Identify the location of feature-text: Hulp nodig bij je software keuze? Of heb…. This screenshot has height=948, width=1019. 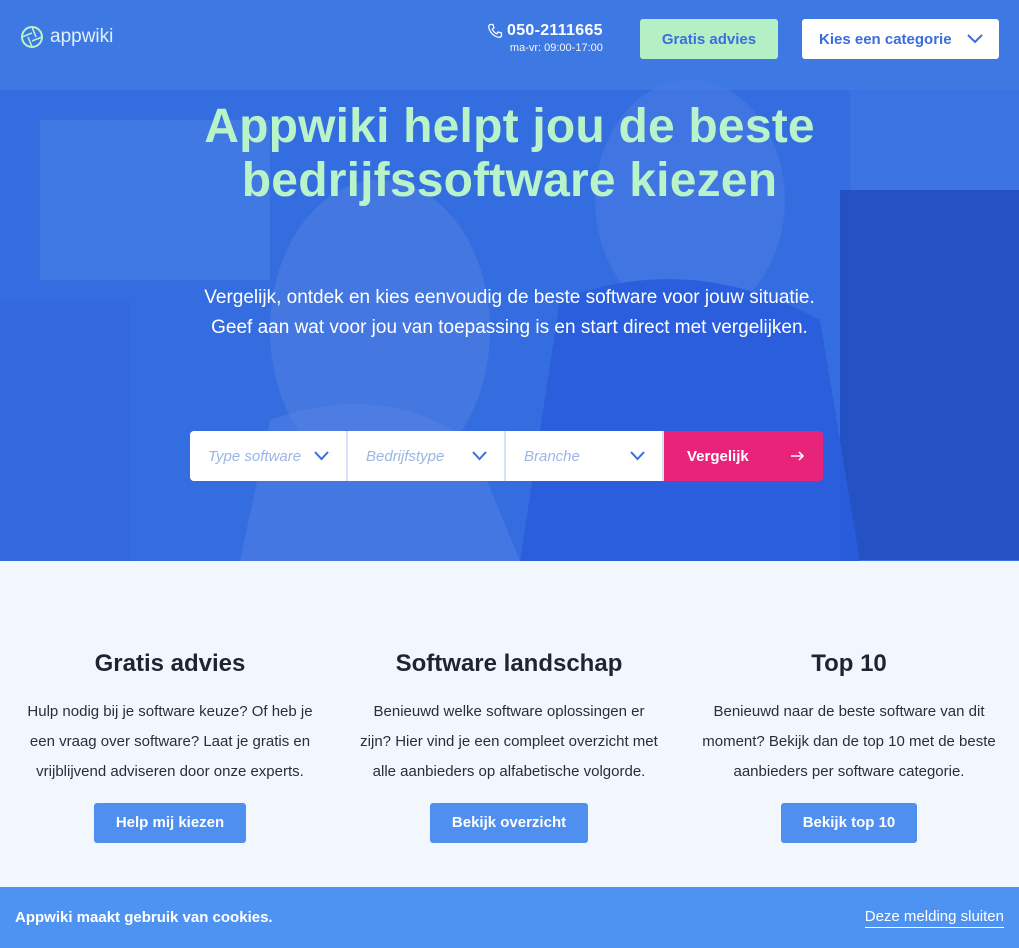
(170, 741).